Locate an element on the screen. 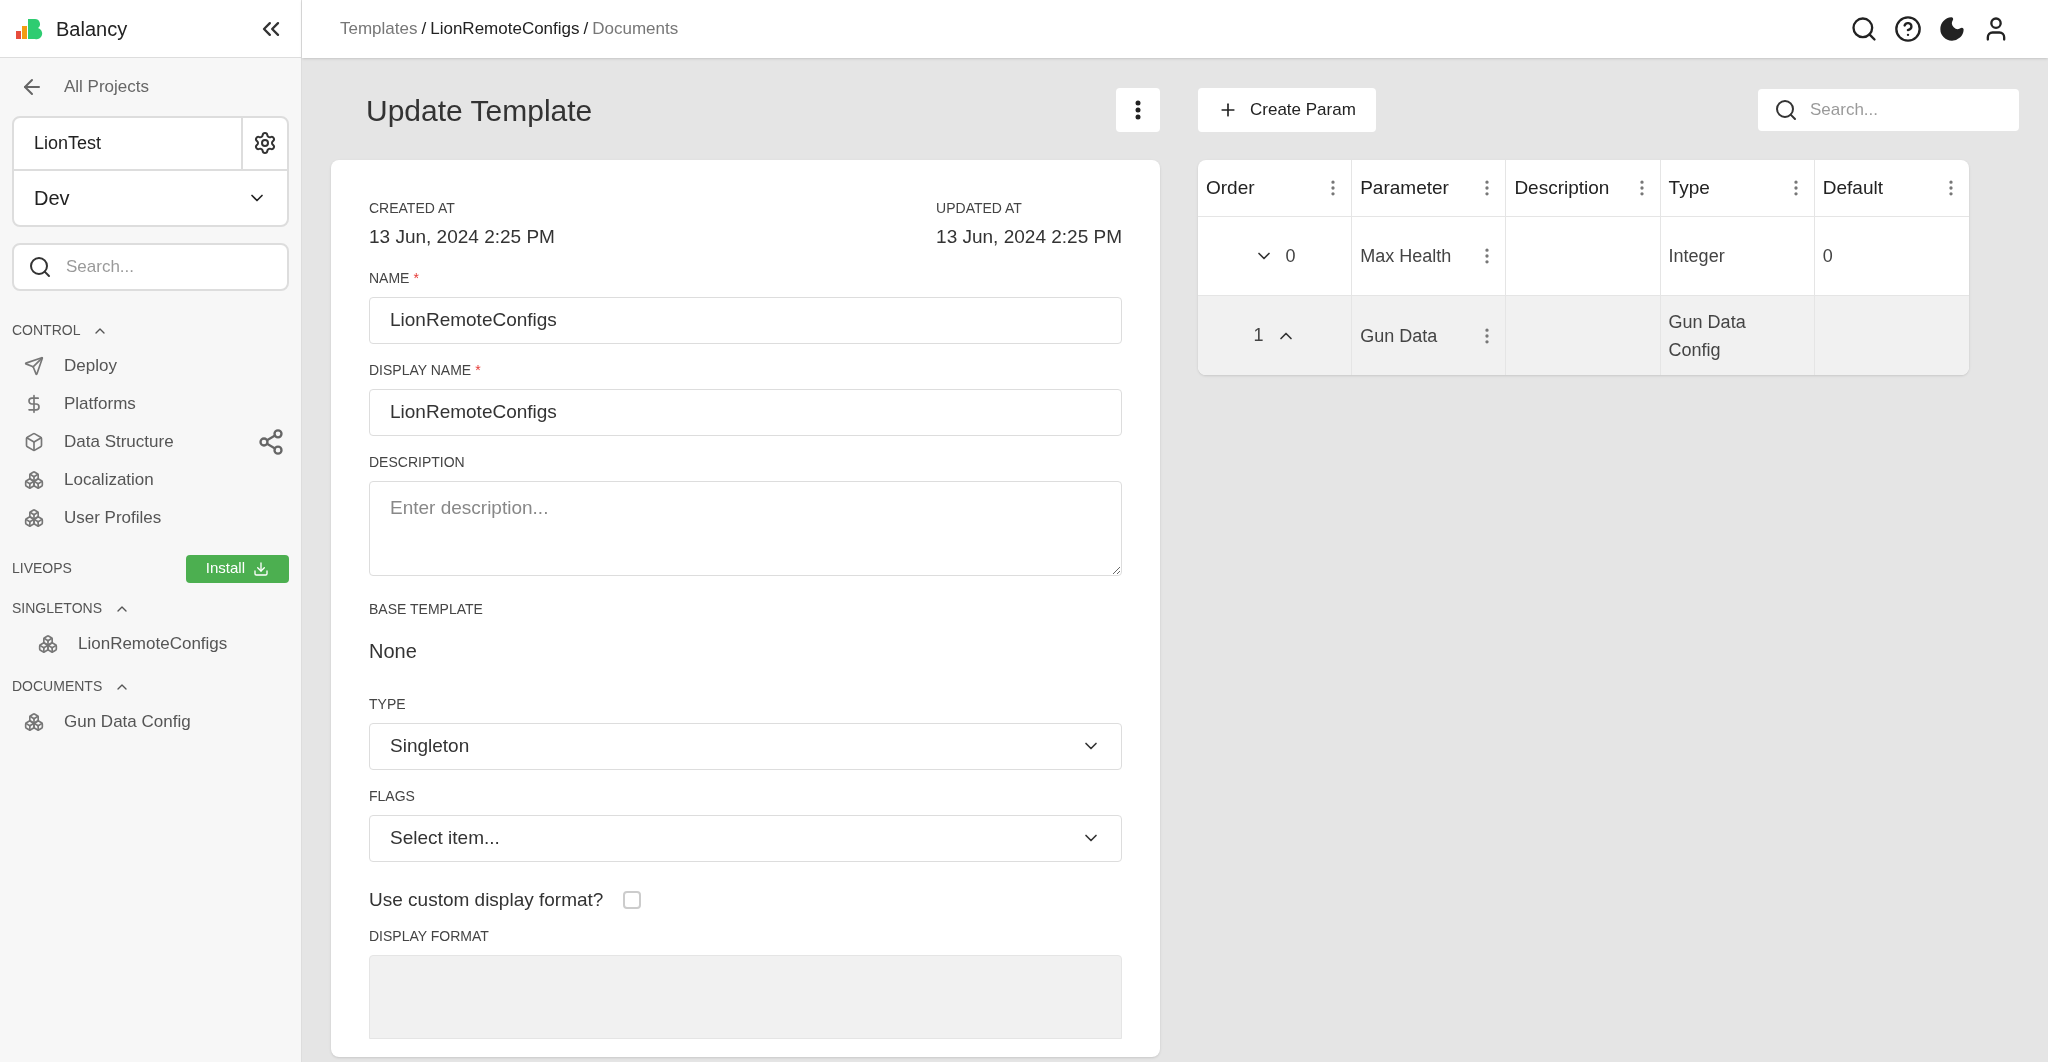  section-heading: CONTROL is located at coordinates (46, 330).